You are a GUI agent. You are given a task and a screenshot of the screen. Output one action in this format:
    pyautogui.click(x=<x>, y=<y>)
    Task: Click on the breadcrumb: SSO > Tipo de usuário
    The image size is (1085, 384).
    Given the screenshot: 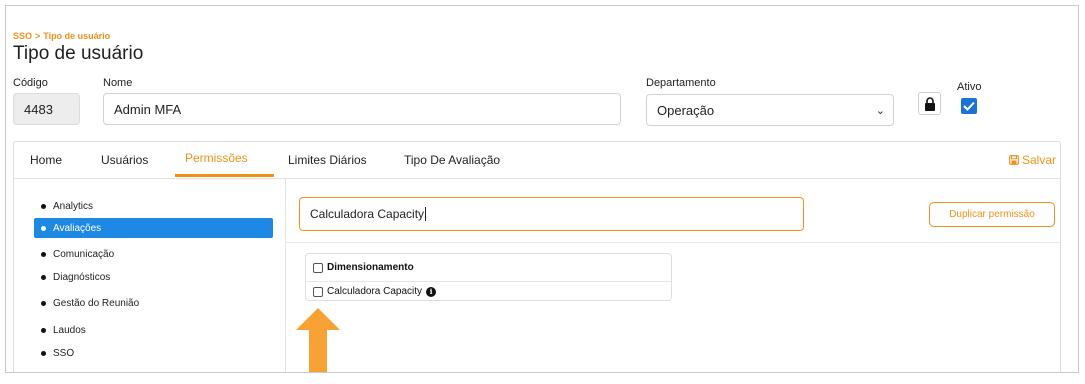 What is the action you would take?
    pyautogui.click(x=61, y=36)
    